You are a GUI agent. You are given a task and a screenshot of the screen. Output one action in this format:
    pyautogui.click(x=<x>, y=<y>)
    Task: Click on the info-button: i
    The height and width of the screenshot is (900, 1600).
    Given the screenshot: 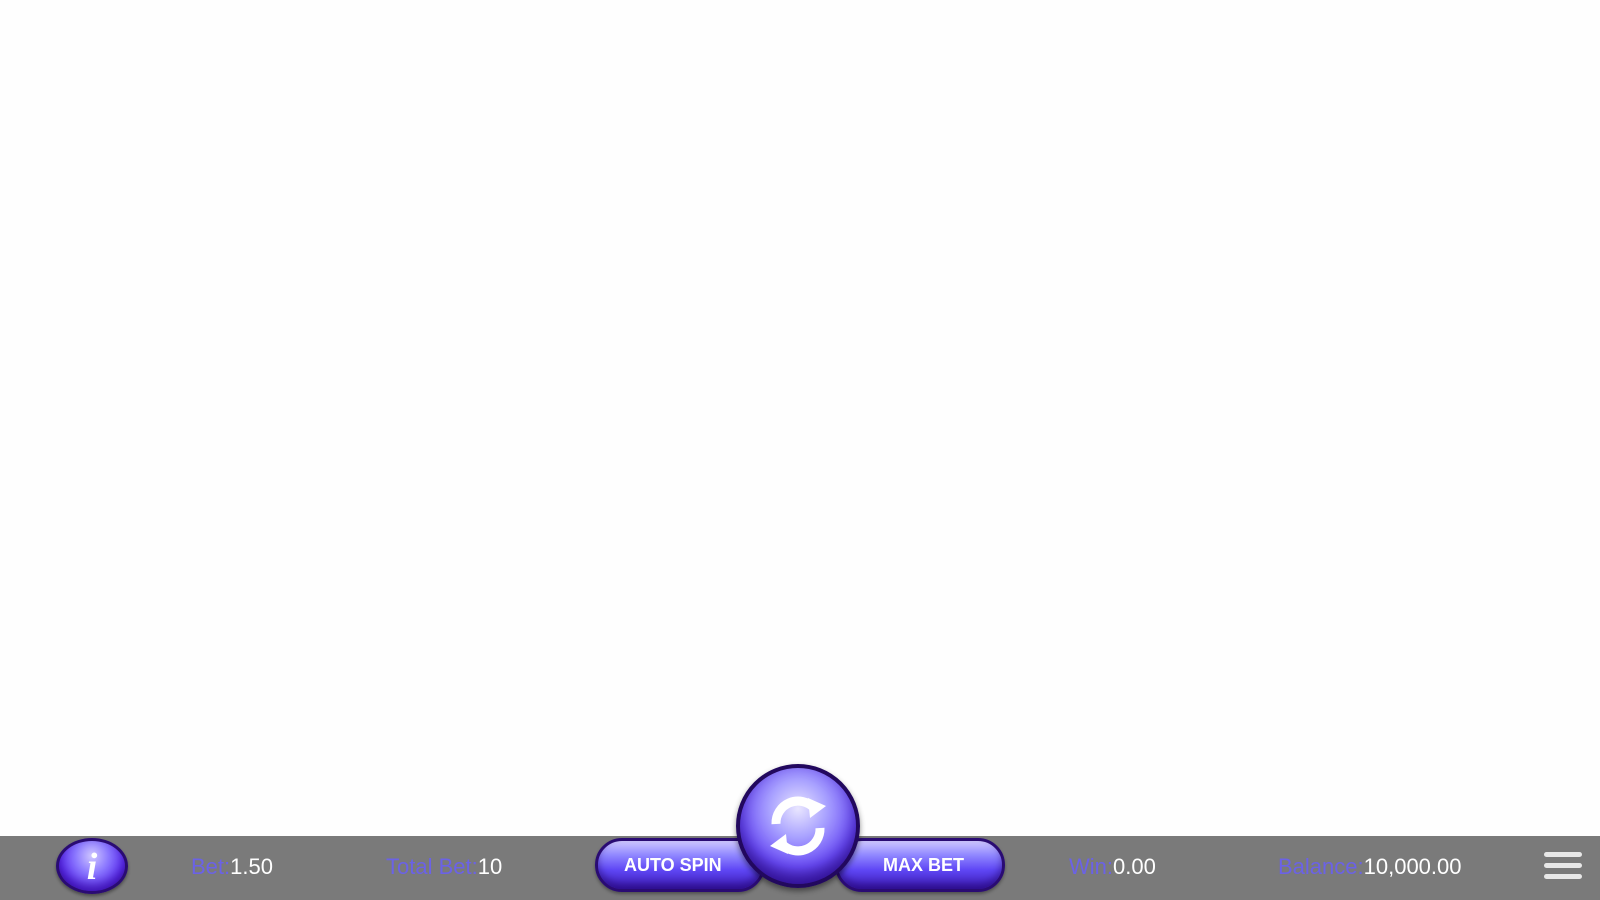 What is the action you would take?
    pyautogui.click(x=92, y=866)
    